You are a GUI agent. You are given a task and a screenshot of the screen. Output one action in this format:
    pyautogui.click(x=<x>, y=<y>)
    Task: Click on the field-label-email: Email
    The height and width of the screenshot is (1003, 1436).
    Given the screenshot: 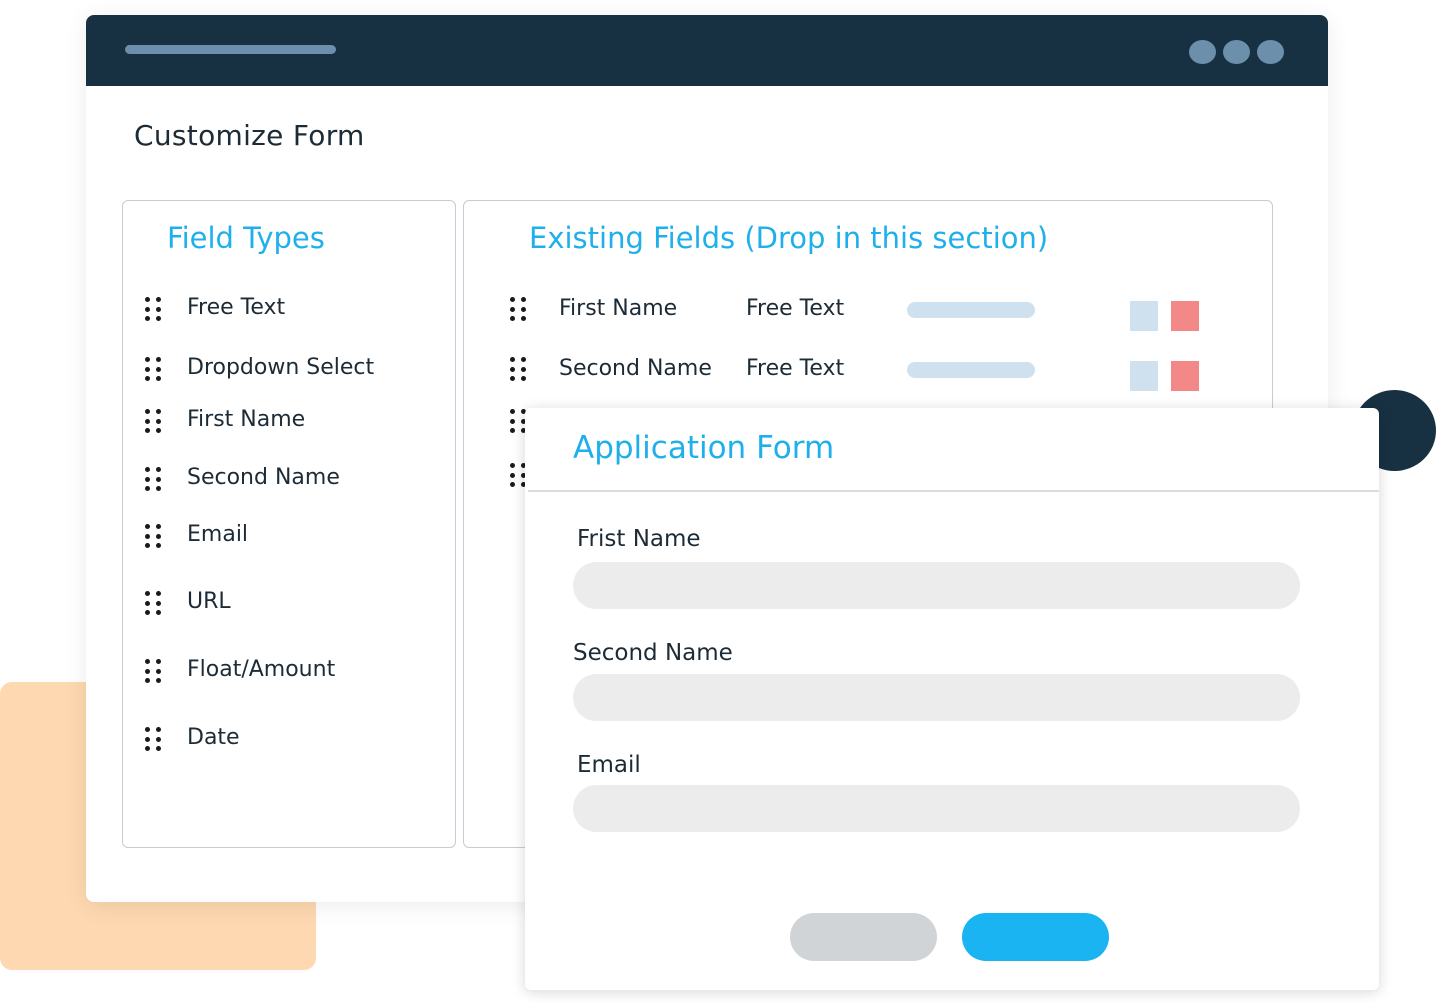 What is the action you would take?
    pyautogui.click(x=609, y=765)
    